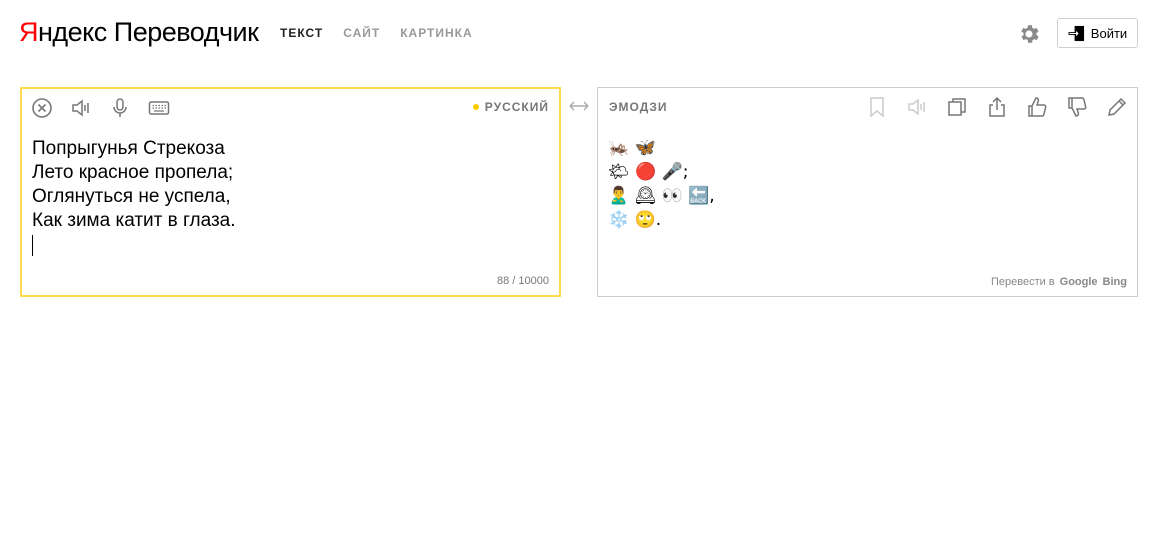 This screenshot has width=1156, height=535. Describe the element at coordinates (1029, 34) in the screenshot. I see `settings-gear-icon` at that location.